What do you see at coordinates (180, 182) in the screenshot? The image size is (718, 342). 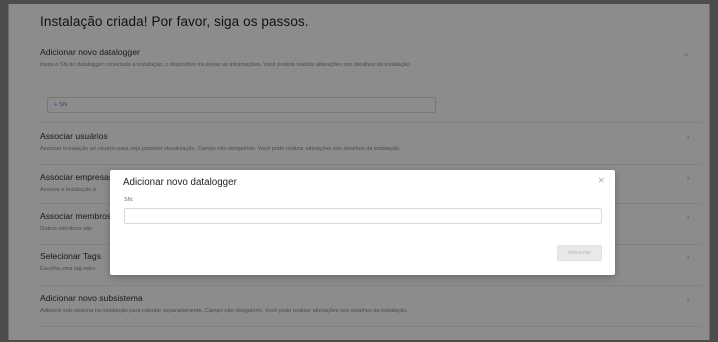 I see `modal-title: Adicionar novo datalogger` at bounding box center [180, 182].